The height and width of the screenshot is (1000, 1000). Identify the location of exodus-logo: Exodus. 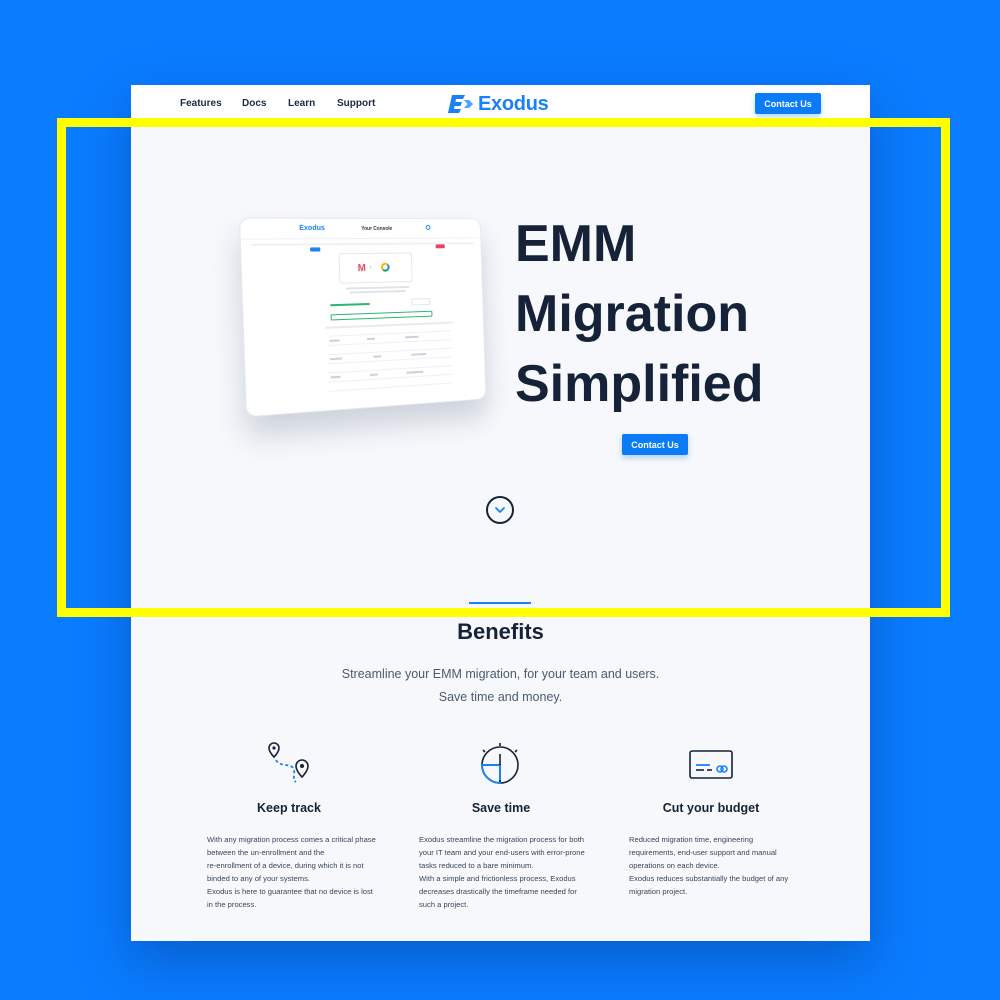
(498, 104).